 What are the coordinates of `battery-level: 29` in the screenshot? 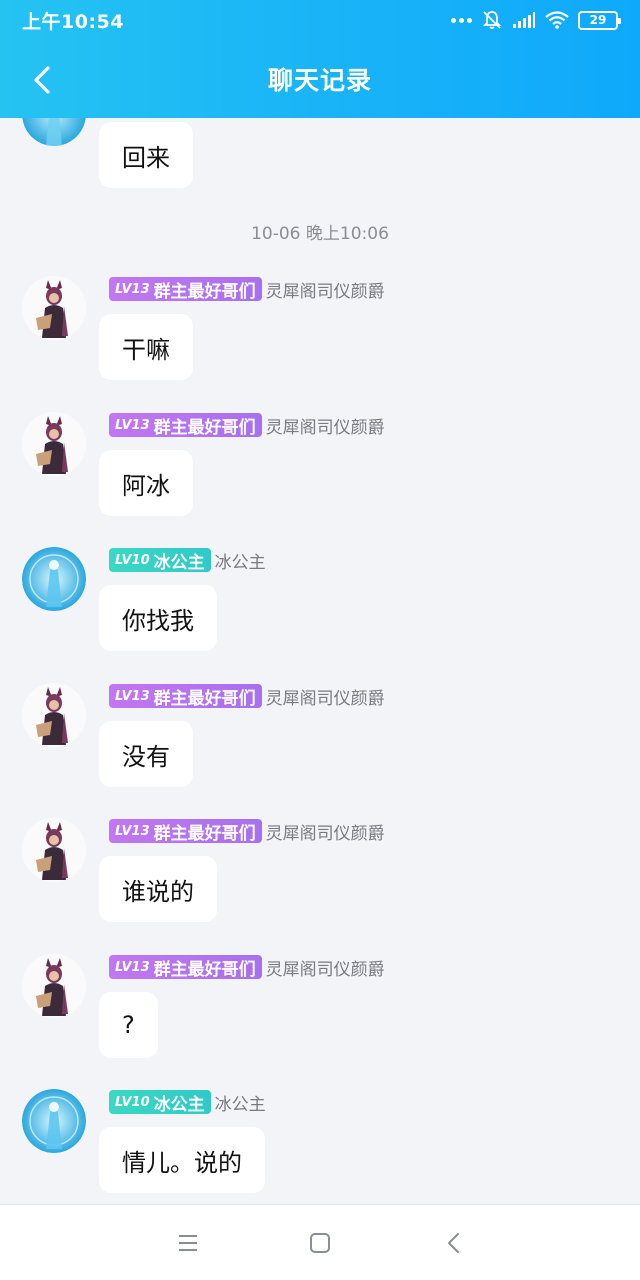 It's located at (598, 20).